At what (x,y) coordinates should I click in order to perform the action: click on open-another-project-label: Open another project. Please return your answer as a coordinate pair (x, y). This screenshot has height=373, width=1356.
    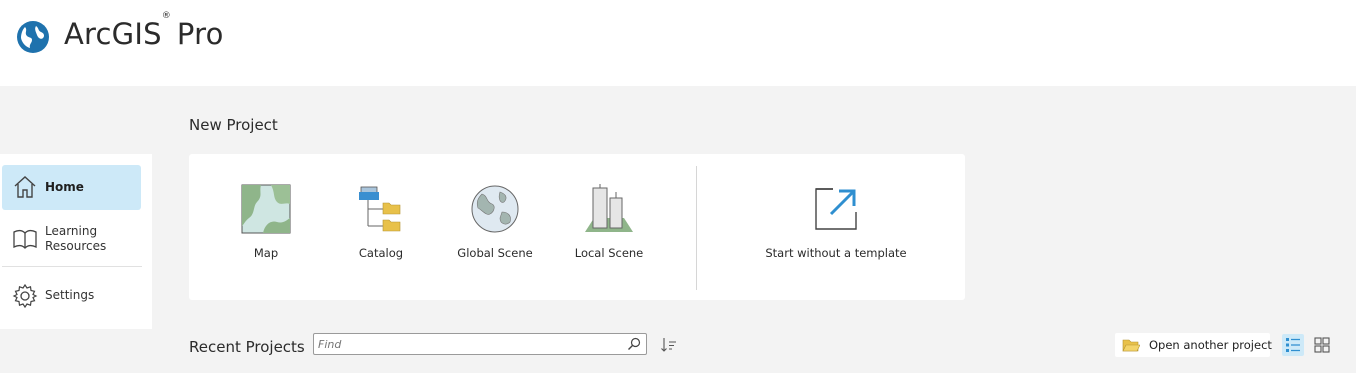
    Looking at the image, I should click on (1210, 345).